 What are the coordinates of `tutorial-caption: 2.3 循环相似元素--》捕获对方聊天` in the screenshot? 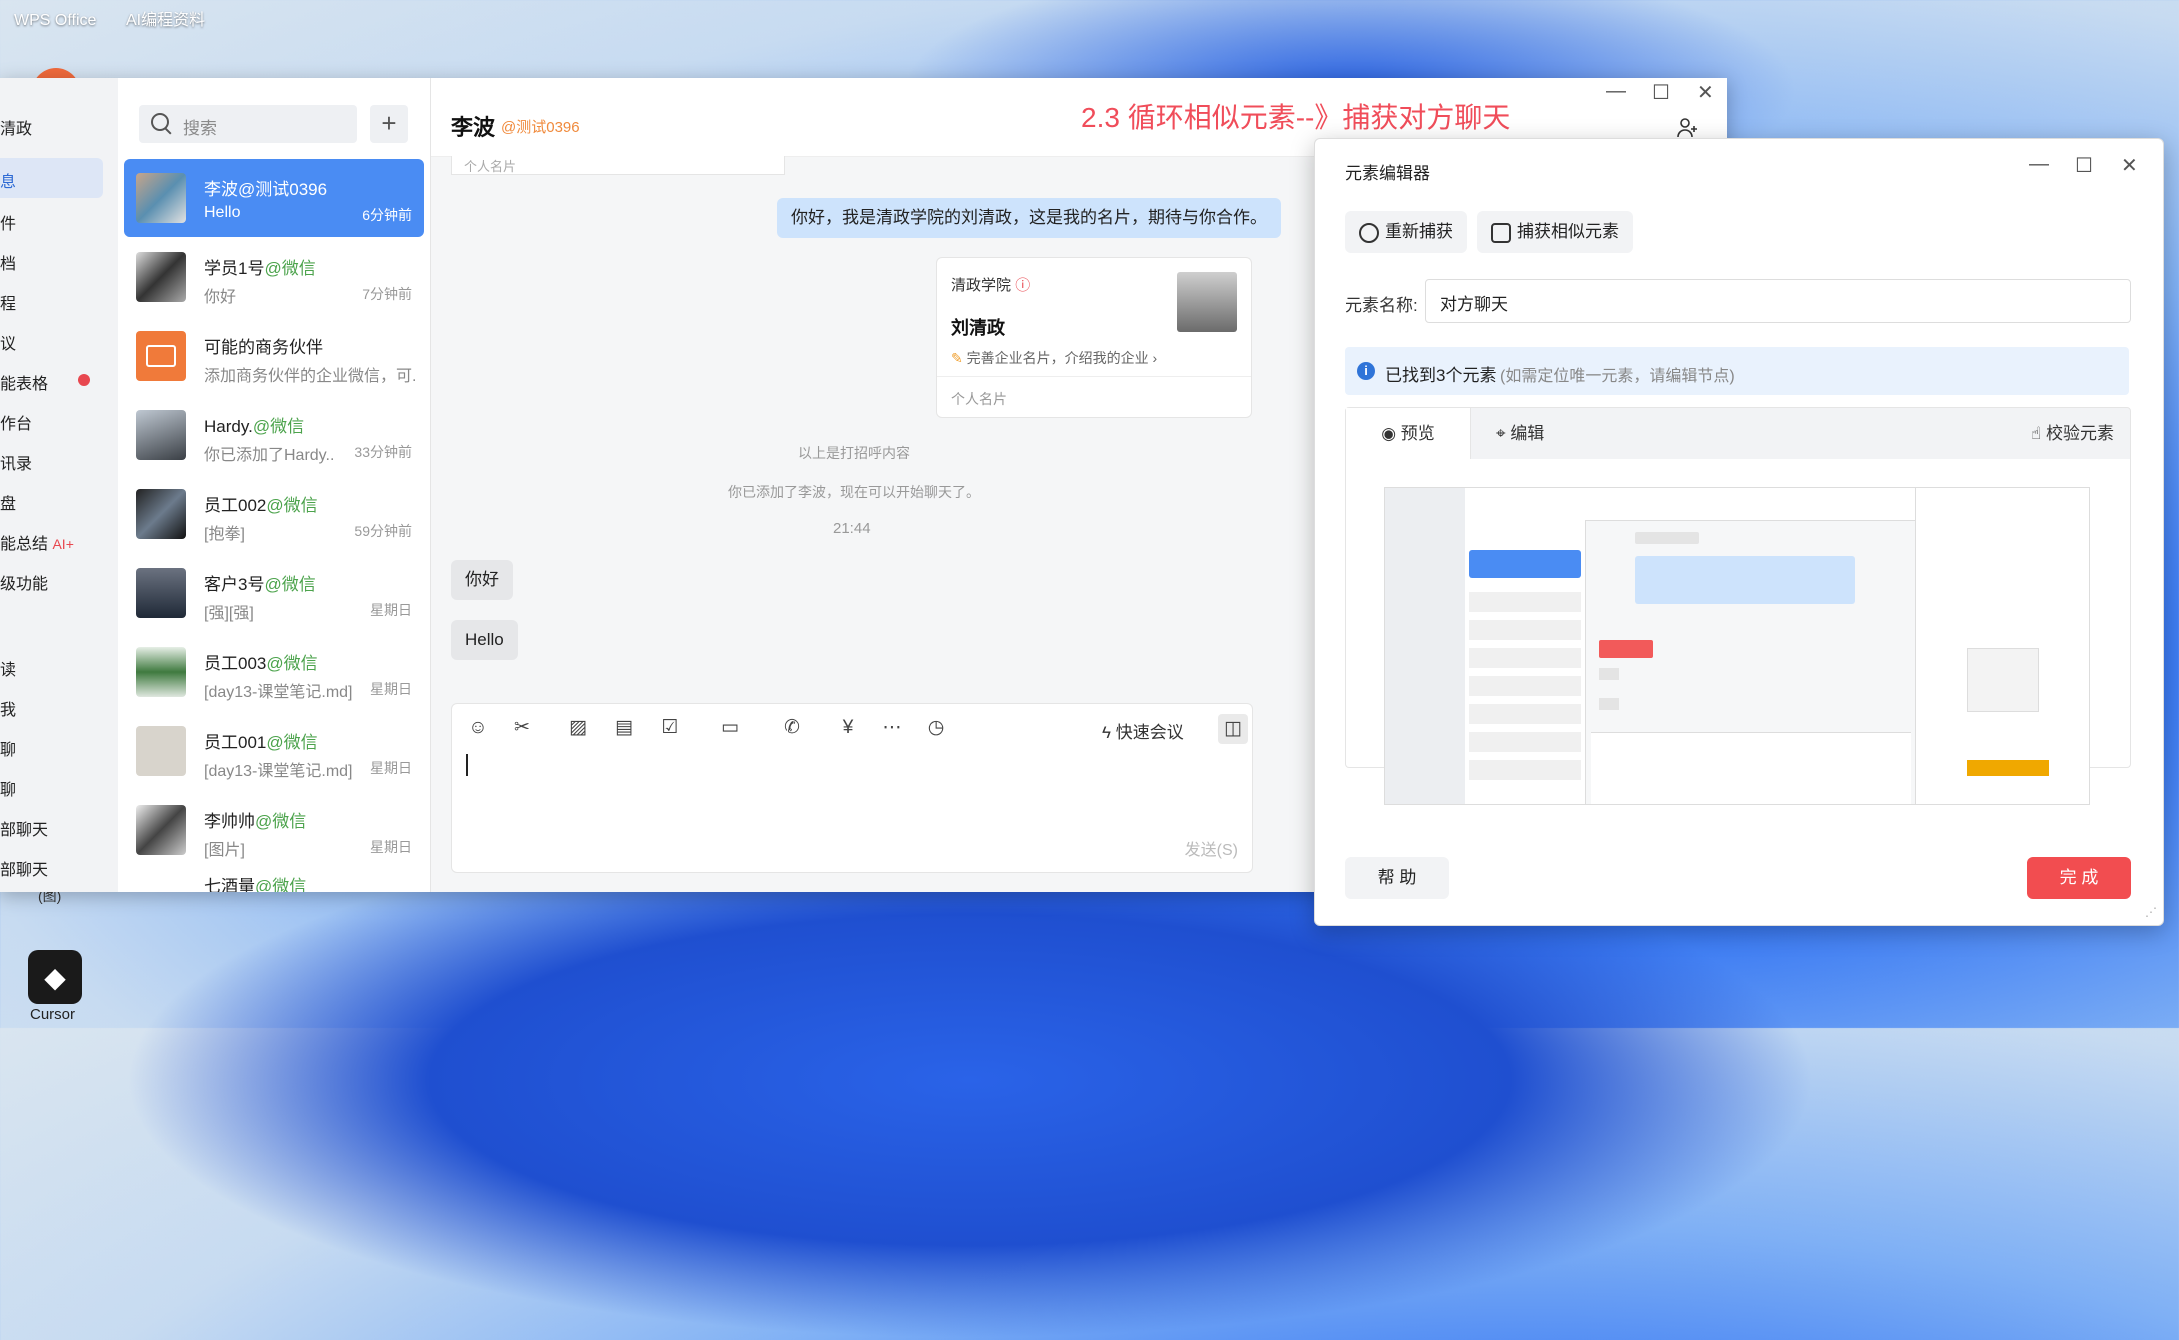 It's located at (1296, 117).